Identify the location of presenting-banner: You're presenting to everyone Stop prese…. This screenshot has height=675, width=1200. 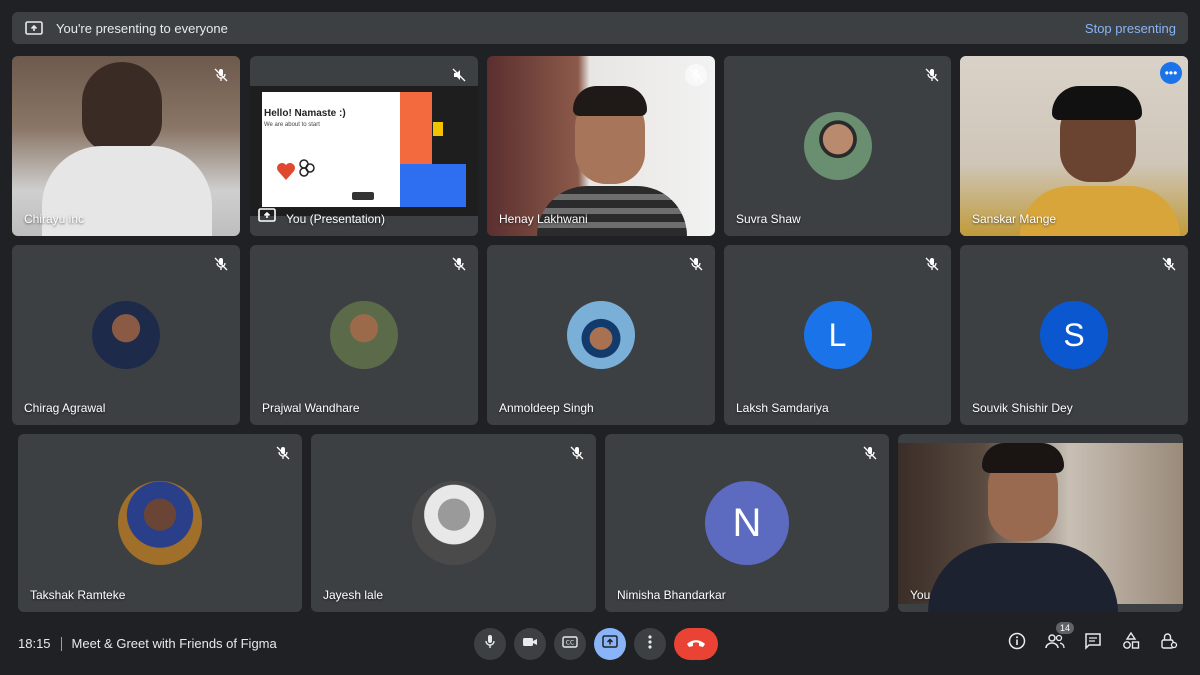
(600, 28).